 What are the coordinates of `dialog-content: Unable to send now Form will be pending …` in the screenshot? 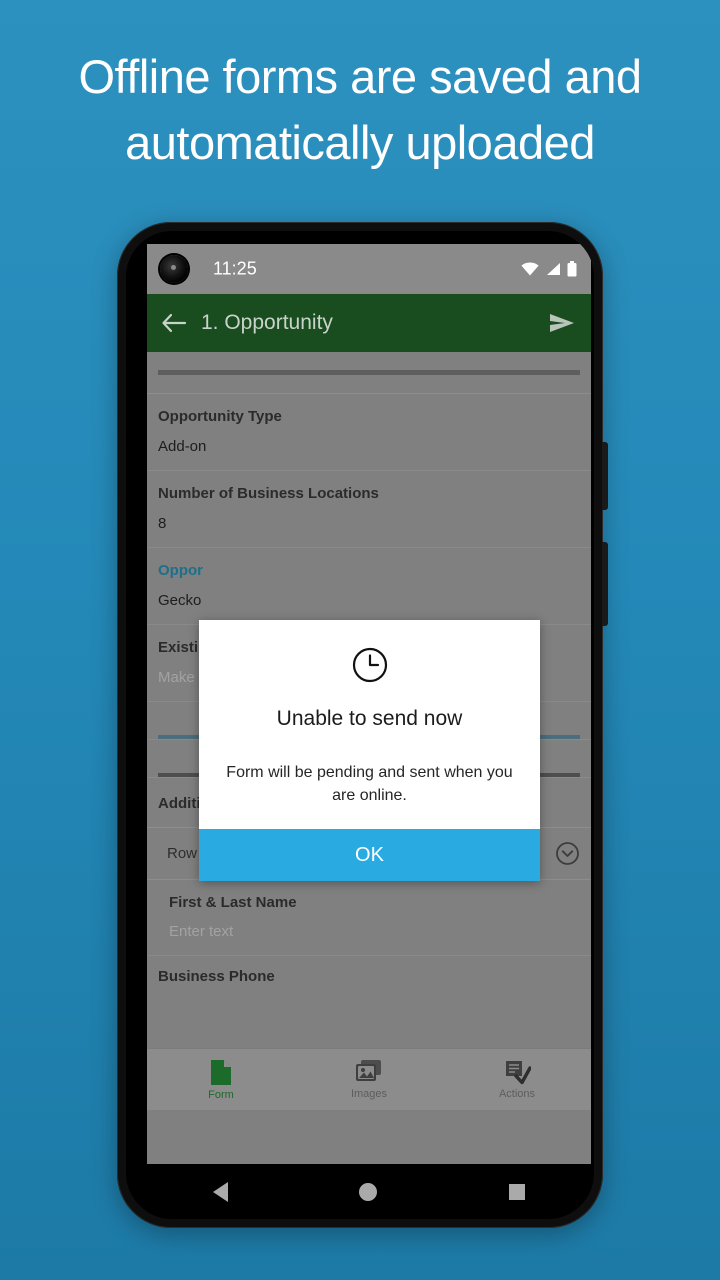 It's located at (369, 724).